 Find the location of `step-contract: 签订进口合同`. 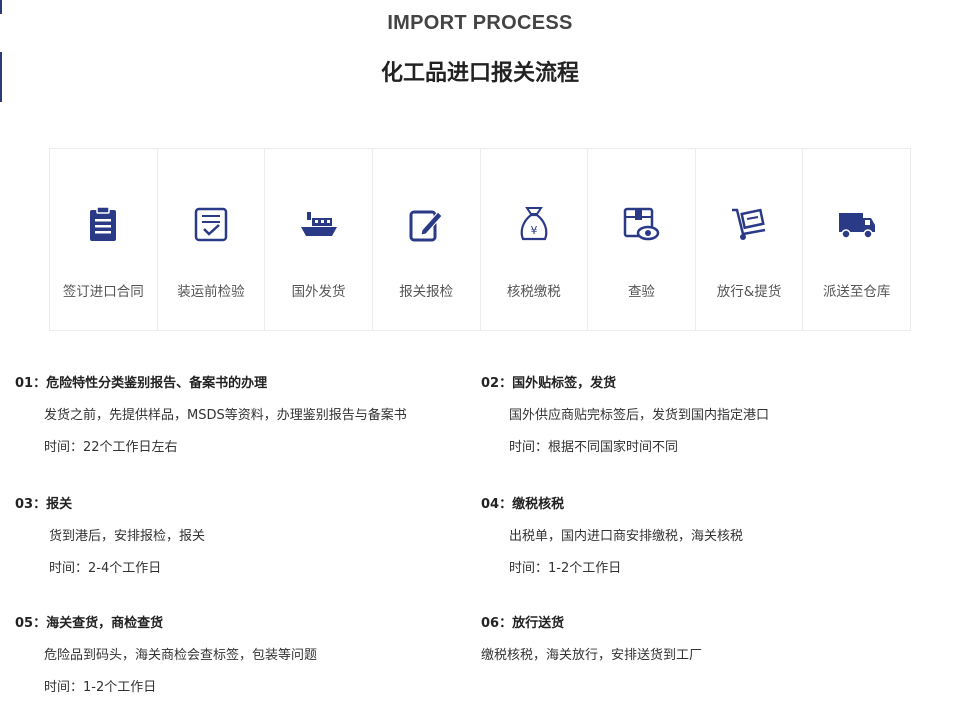

step-contract: 签订进口合同 is located at coordinates (104, 239).